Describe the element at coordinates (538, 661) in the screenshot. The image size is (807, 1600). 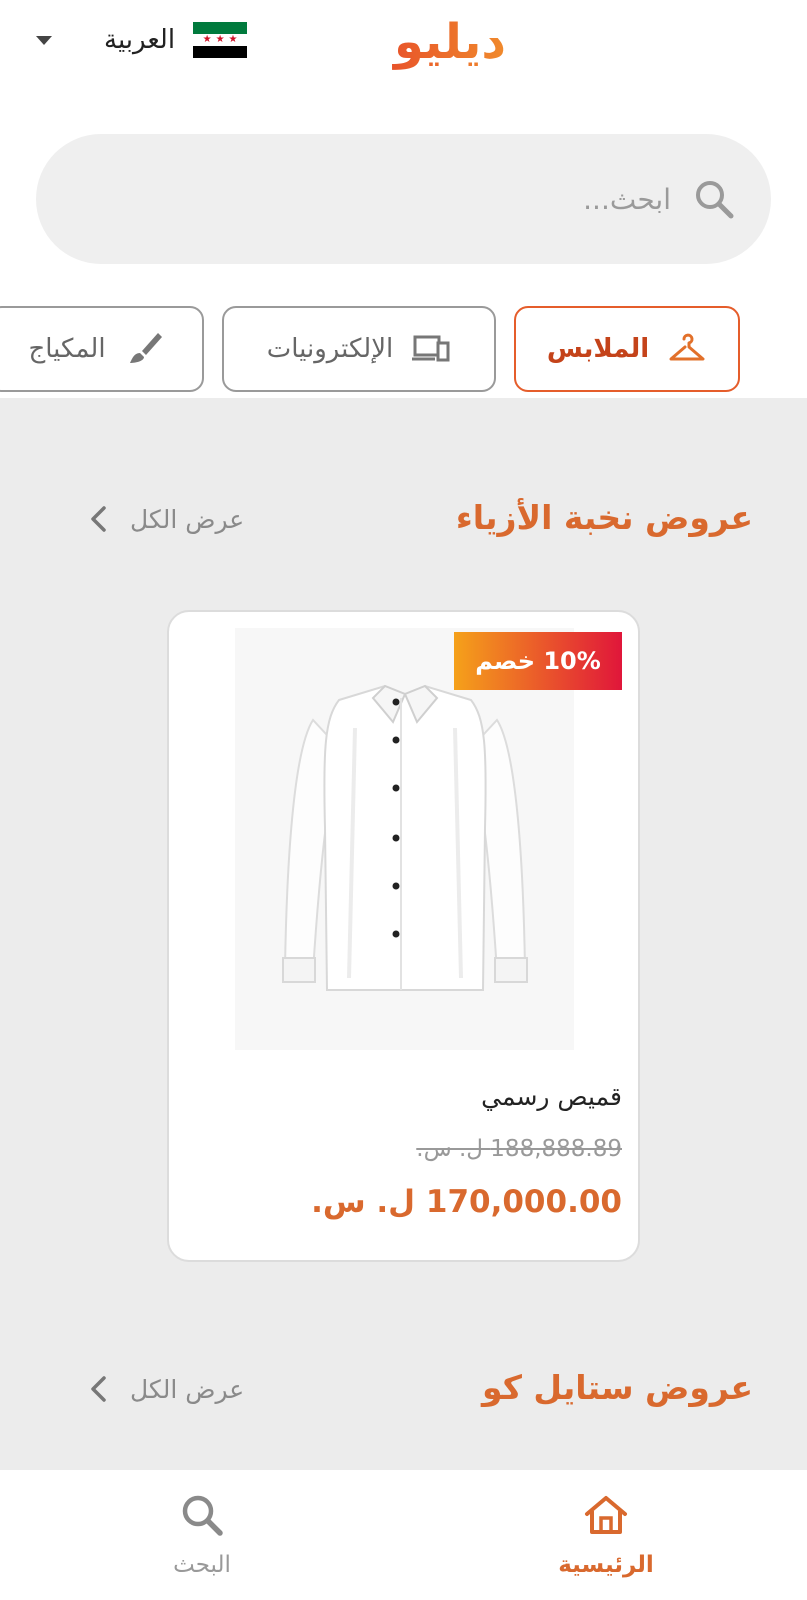
I see `discount-badge: 10% خصم` at that location.